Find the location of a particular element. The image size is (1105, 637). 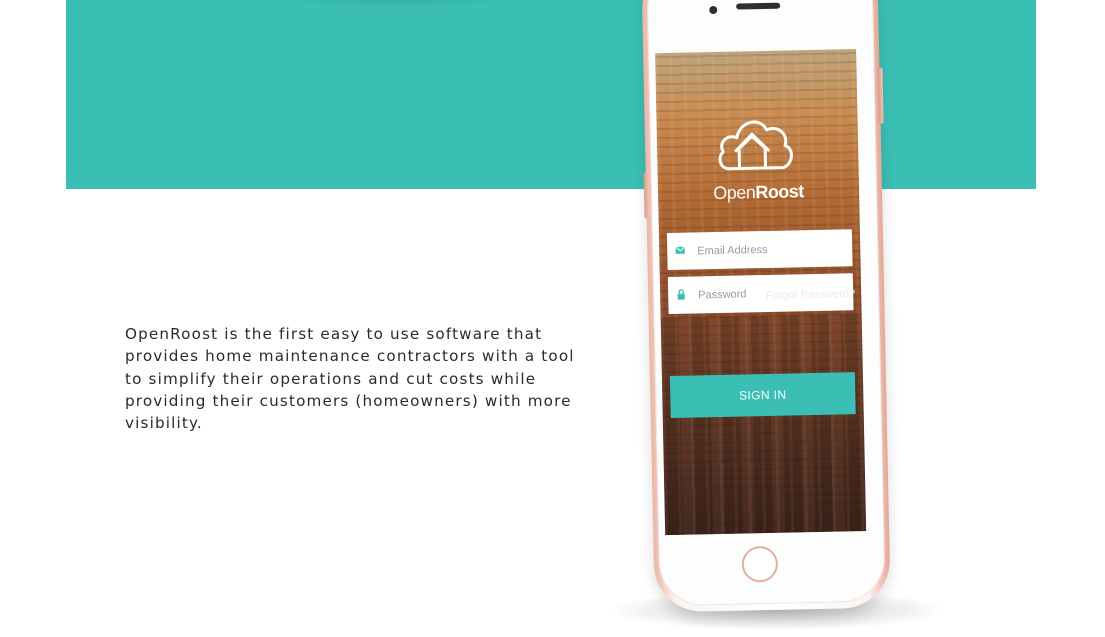

app-screen: OpenRoost Forgot Password? SIGN IN is located at coordinates (761, 292).